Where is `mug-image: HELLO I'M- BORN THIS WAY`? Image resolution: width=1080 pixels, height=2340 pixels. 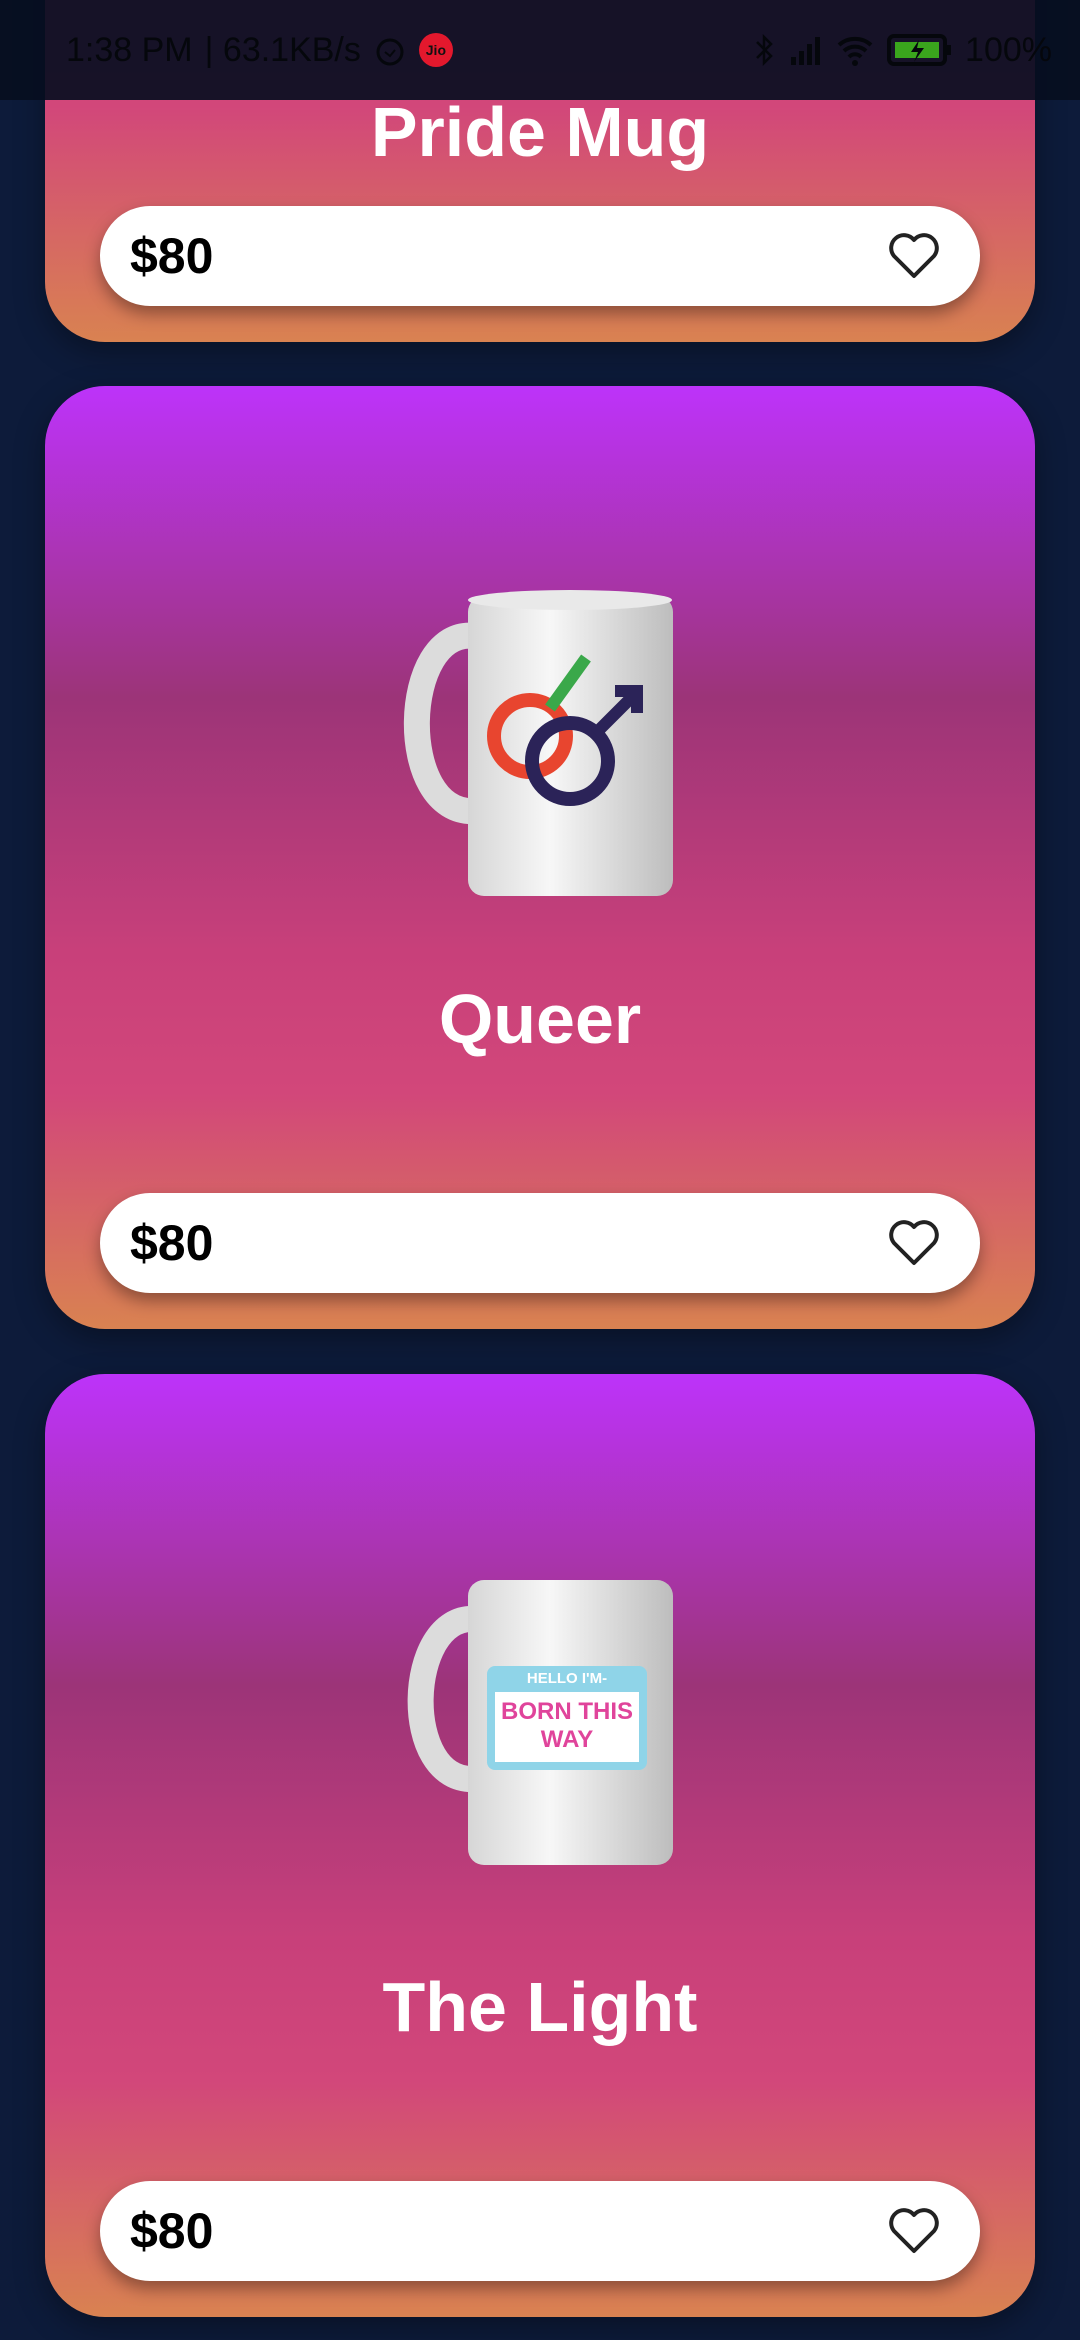
mug-image: HELLO I'M- BORN THIS WAY is located at coordinates (540, 1724).